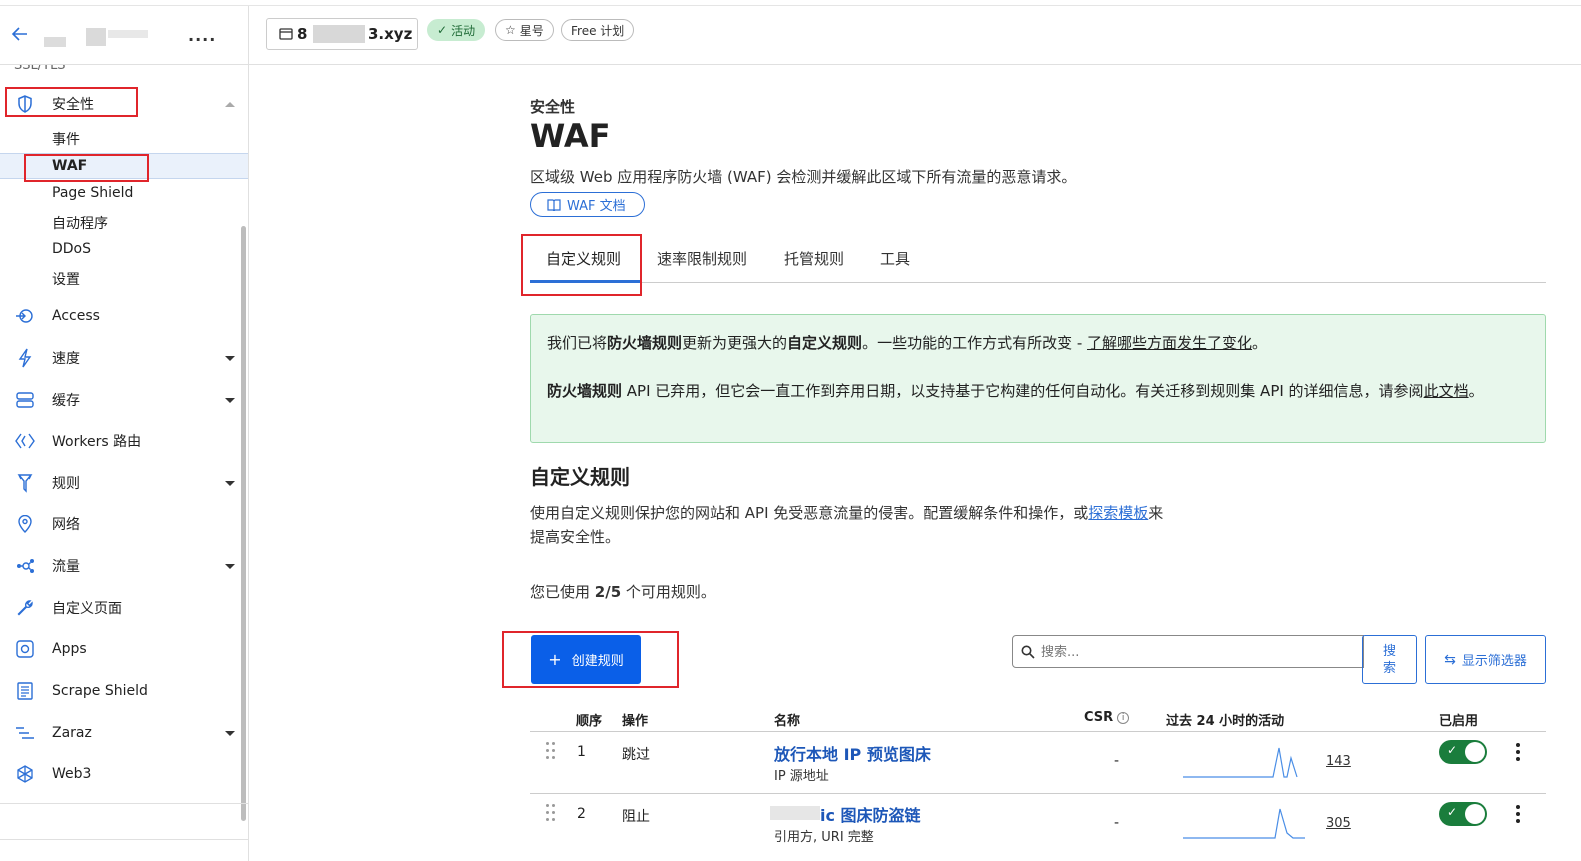  Describe the element at coordinates (1338, 823) in the screenshot. I see `activity-count-link: 305` at that location.